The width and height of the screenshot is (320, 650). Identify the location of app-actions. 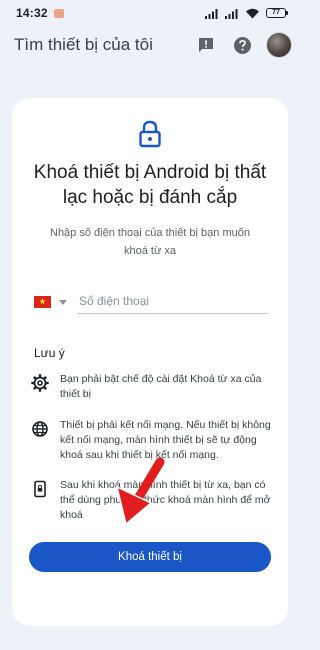
(243, 45).